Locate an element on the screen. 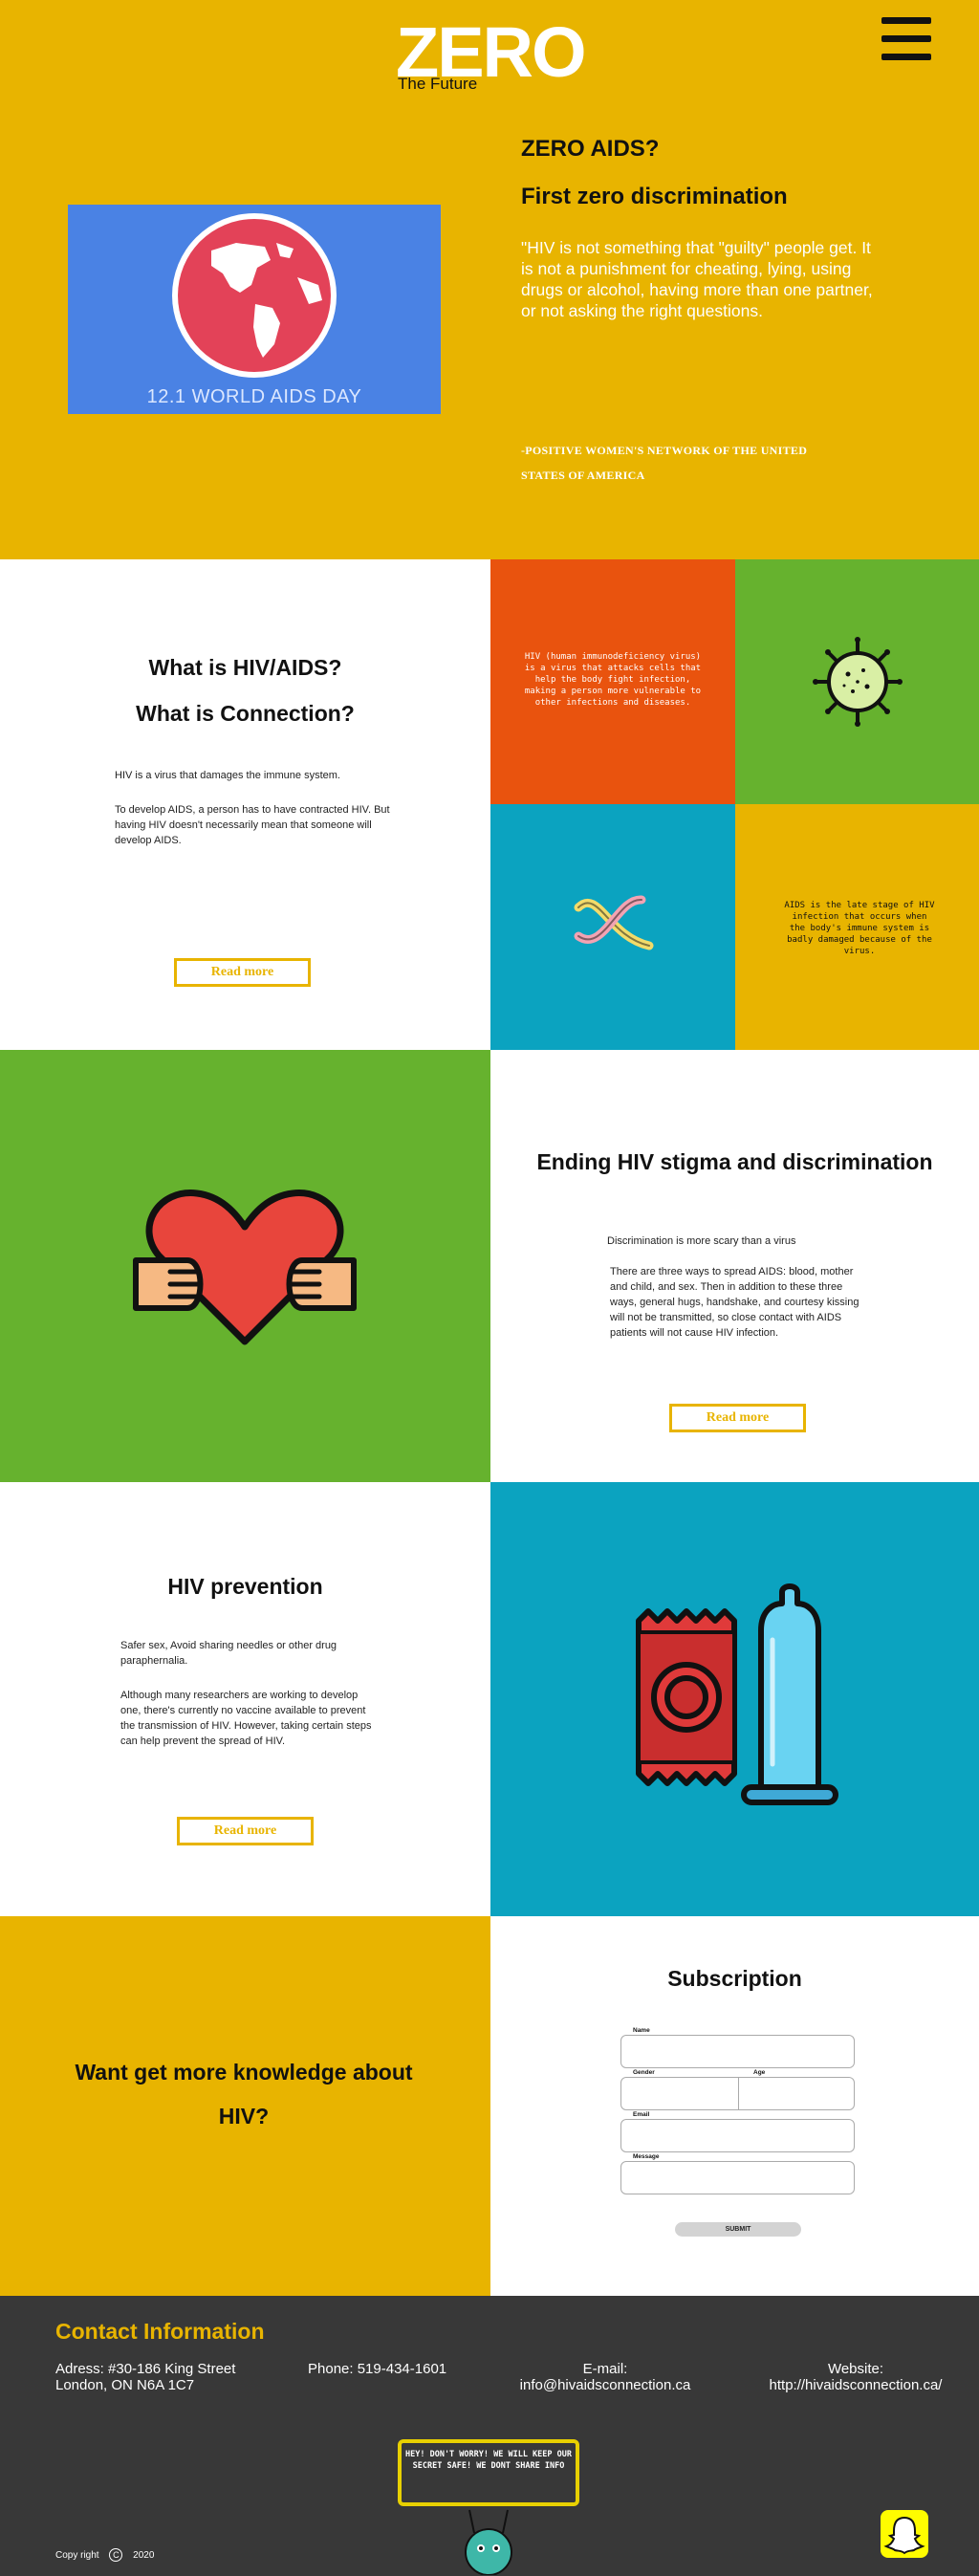  age-label: Age is located at coordinates (760, 2072).